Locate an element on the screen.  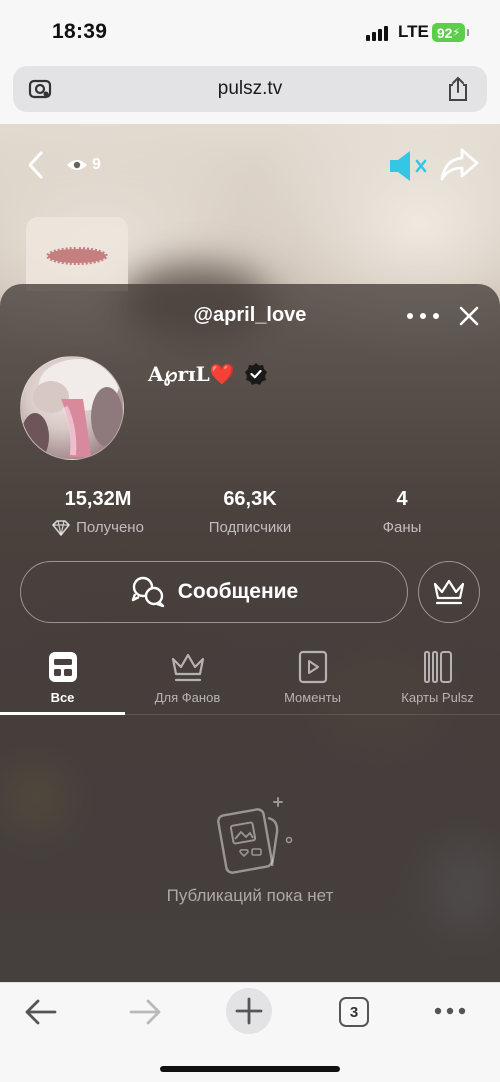
stat-label: Подписчики is located at coordinates (250, 527).